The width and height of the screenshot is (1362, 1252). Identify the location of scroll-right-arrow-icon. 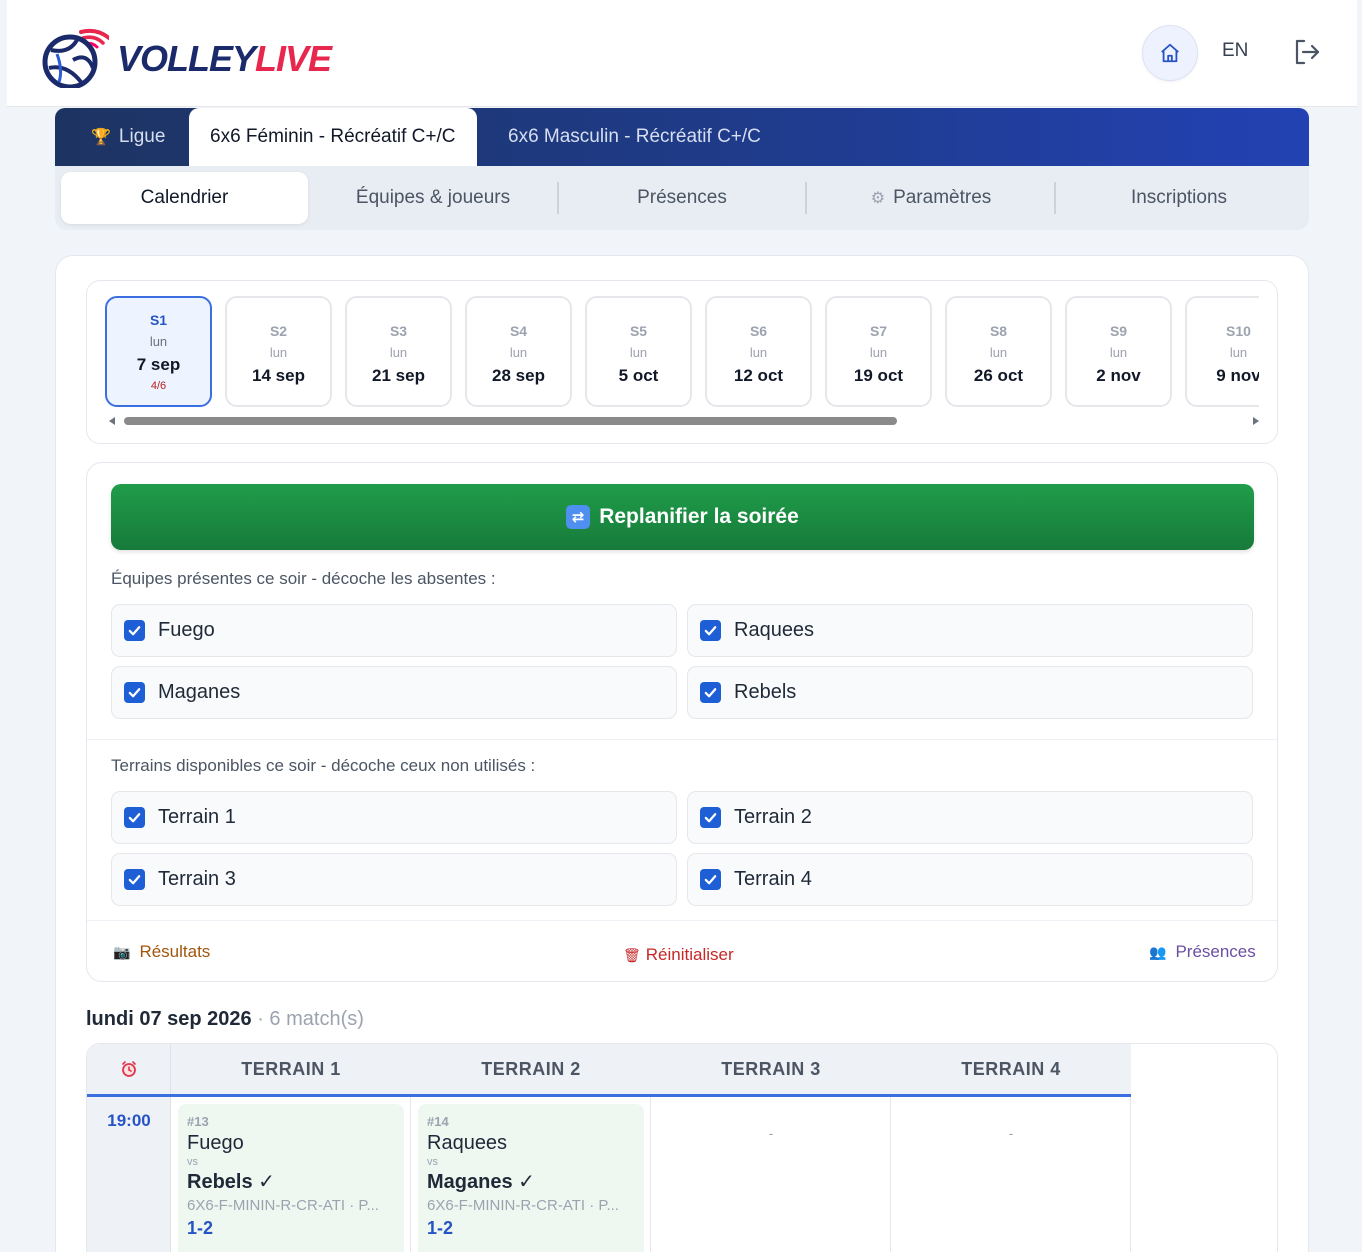
(1256, 421).